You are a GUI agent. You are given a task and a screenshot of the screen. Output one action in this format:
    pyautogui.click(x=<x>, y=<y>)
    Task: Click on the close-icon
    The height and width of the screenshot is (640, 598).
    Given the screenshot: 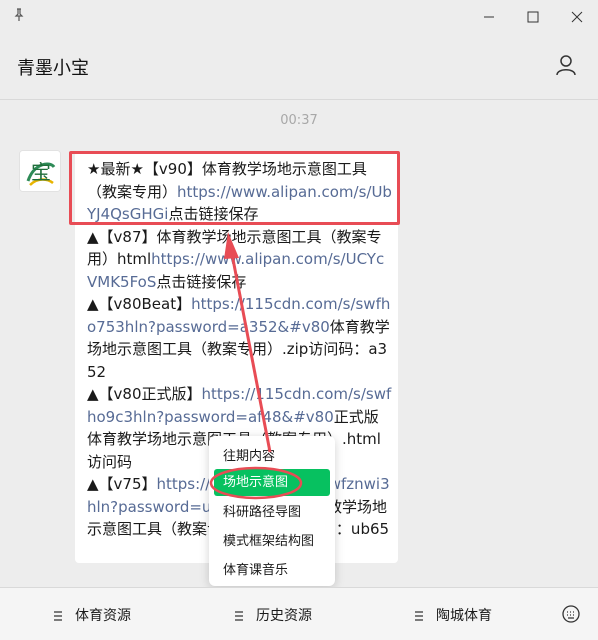 What is the action you would take?
    pyautogui.click(x=577, y=17)
    